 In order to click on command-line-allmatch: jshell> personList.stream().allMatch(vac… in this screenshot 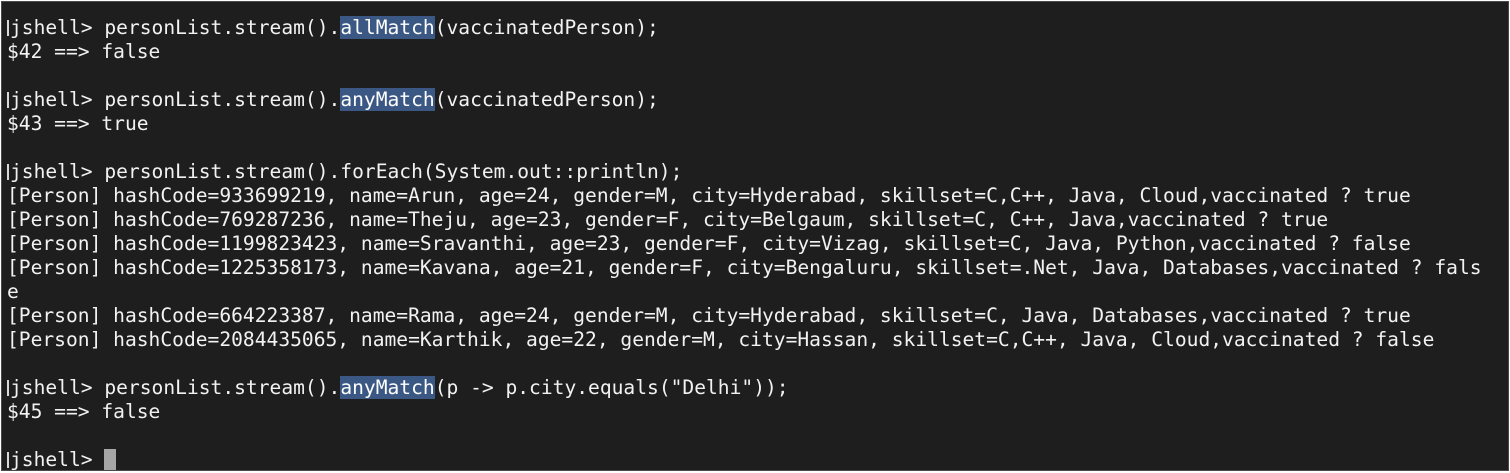, I will do `click(757, 28)`.